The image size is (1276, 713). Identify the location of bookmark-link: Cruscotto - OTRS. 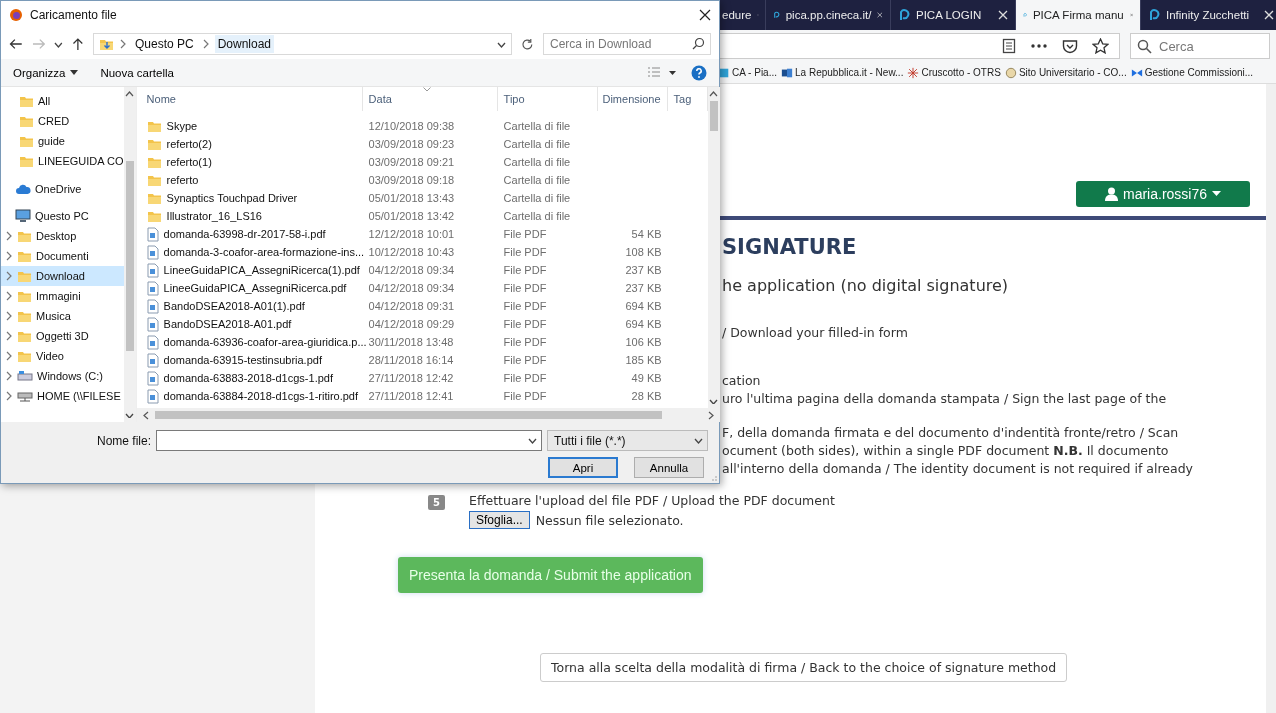
(954, 72).